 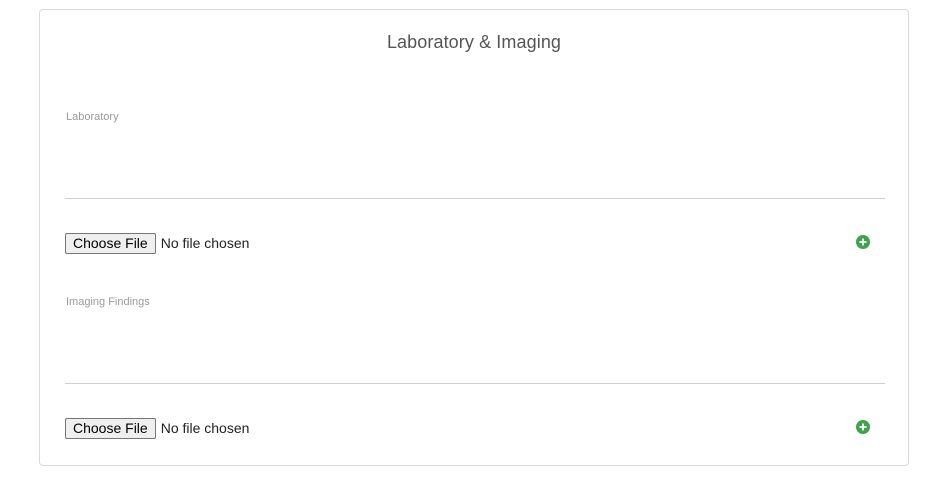 What do you see at coordinates (110, 243) in the screenshot?
I see `laboratory-choose-file-button: Choose File` at bounding box center [110, 243].